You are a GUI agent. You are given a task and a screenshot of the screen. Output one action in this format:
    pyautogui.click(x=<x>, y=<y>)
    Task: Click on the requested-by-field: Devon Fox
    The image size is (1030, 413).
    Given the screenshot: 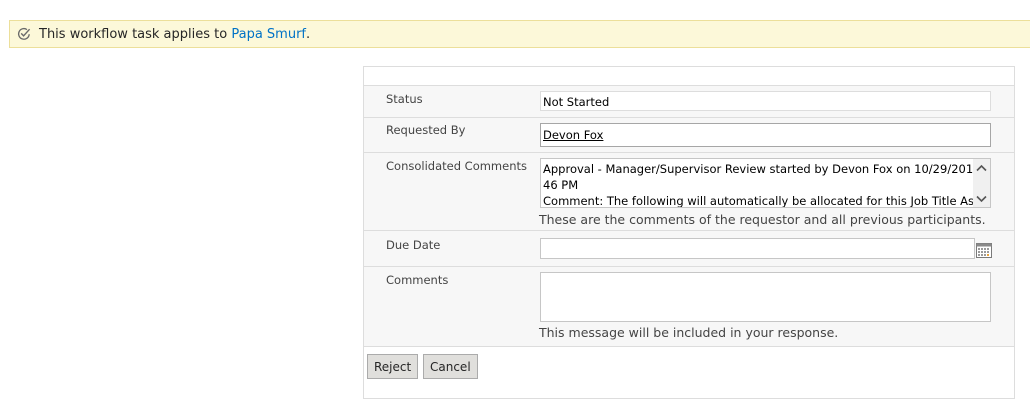 What is the action you would take?
    pyautogui.click(x=765, y=135)
    